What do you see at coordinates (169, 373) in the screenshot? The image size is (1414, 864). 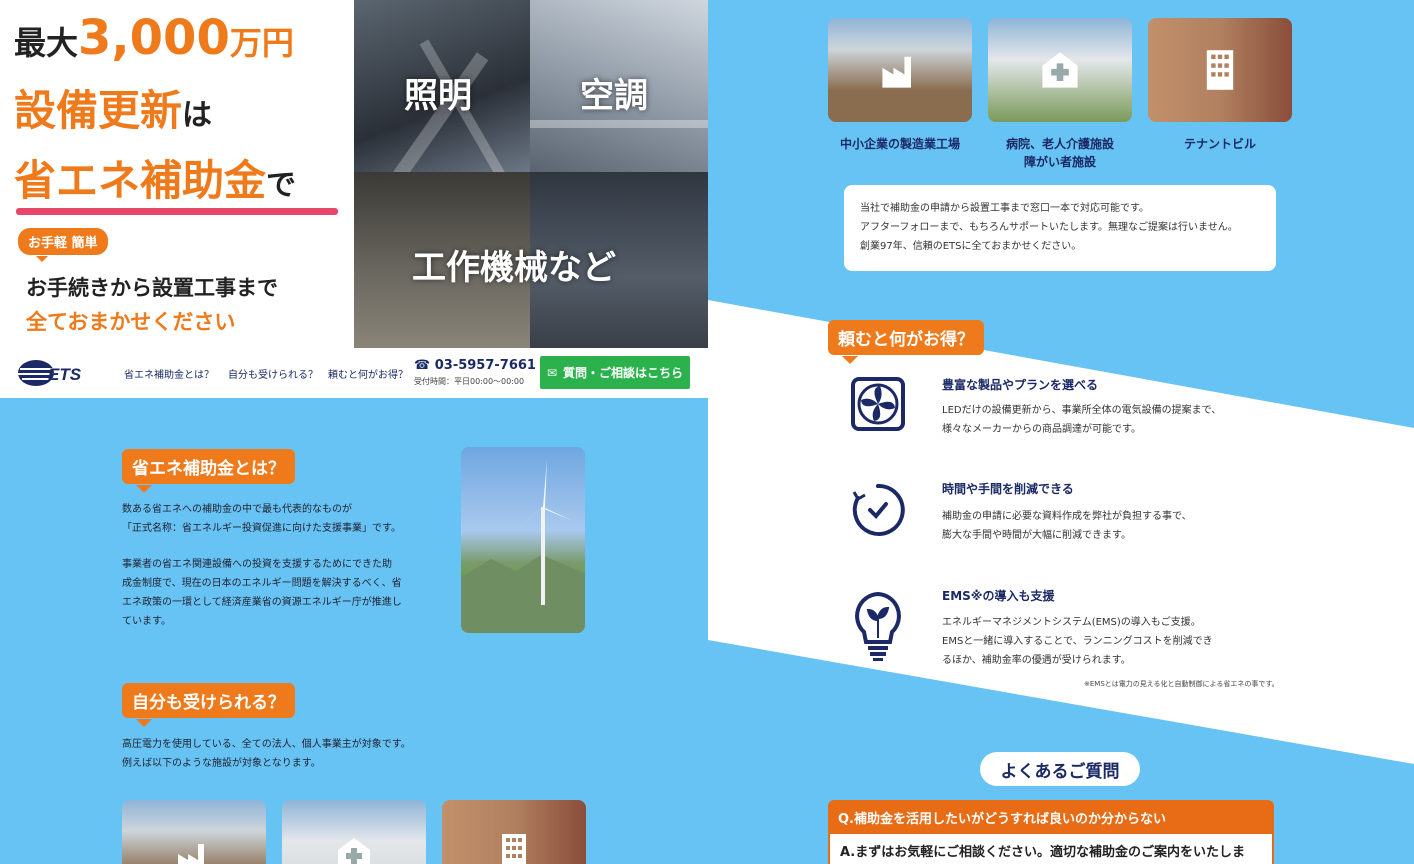 I see `nav-link-about: 省エネ補助金とは？` at bounding box center [169, 373].